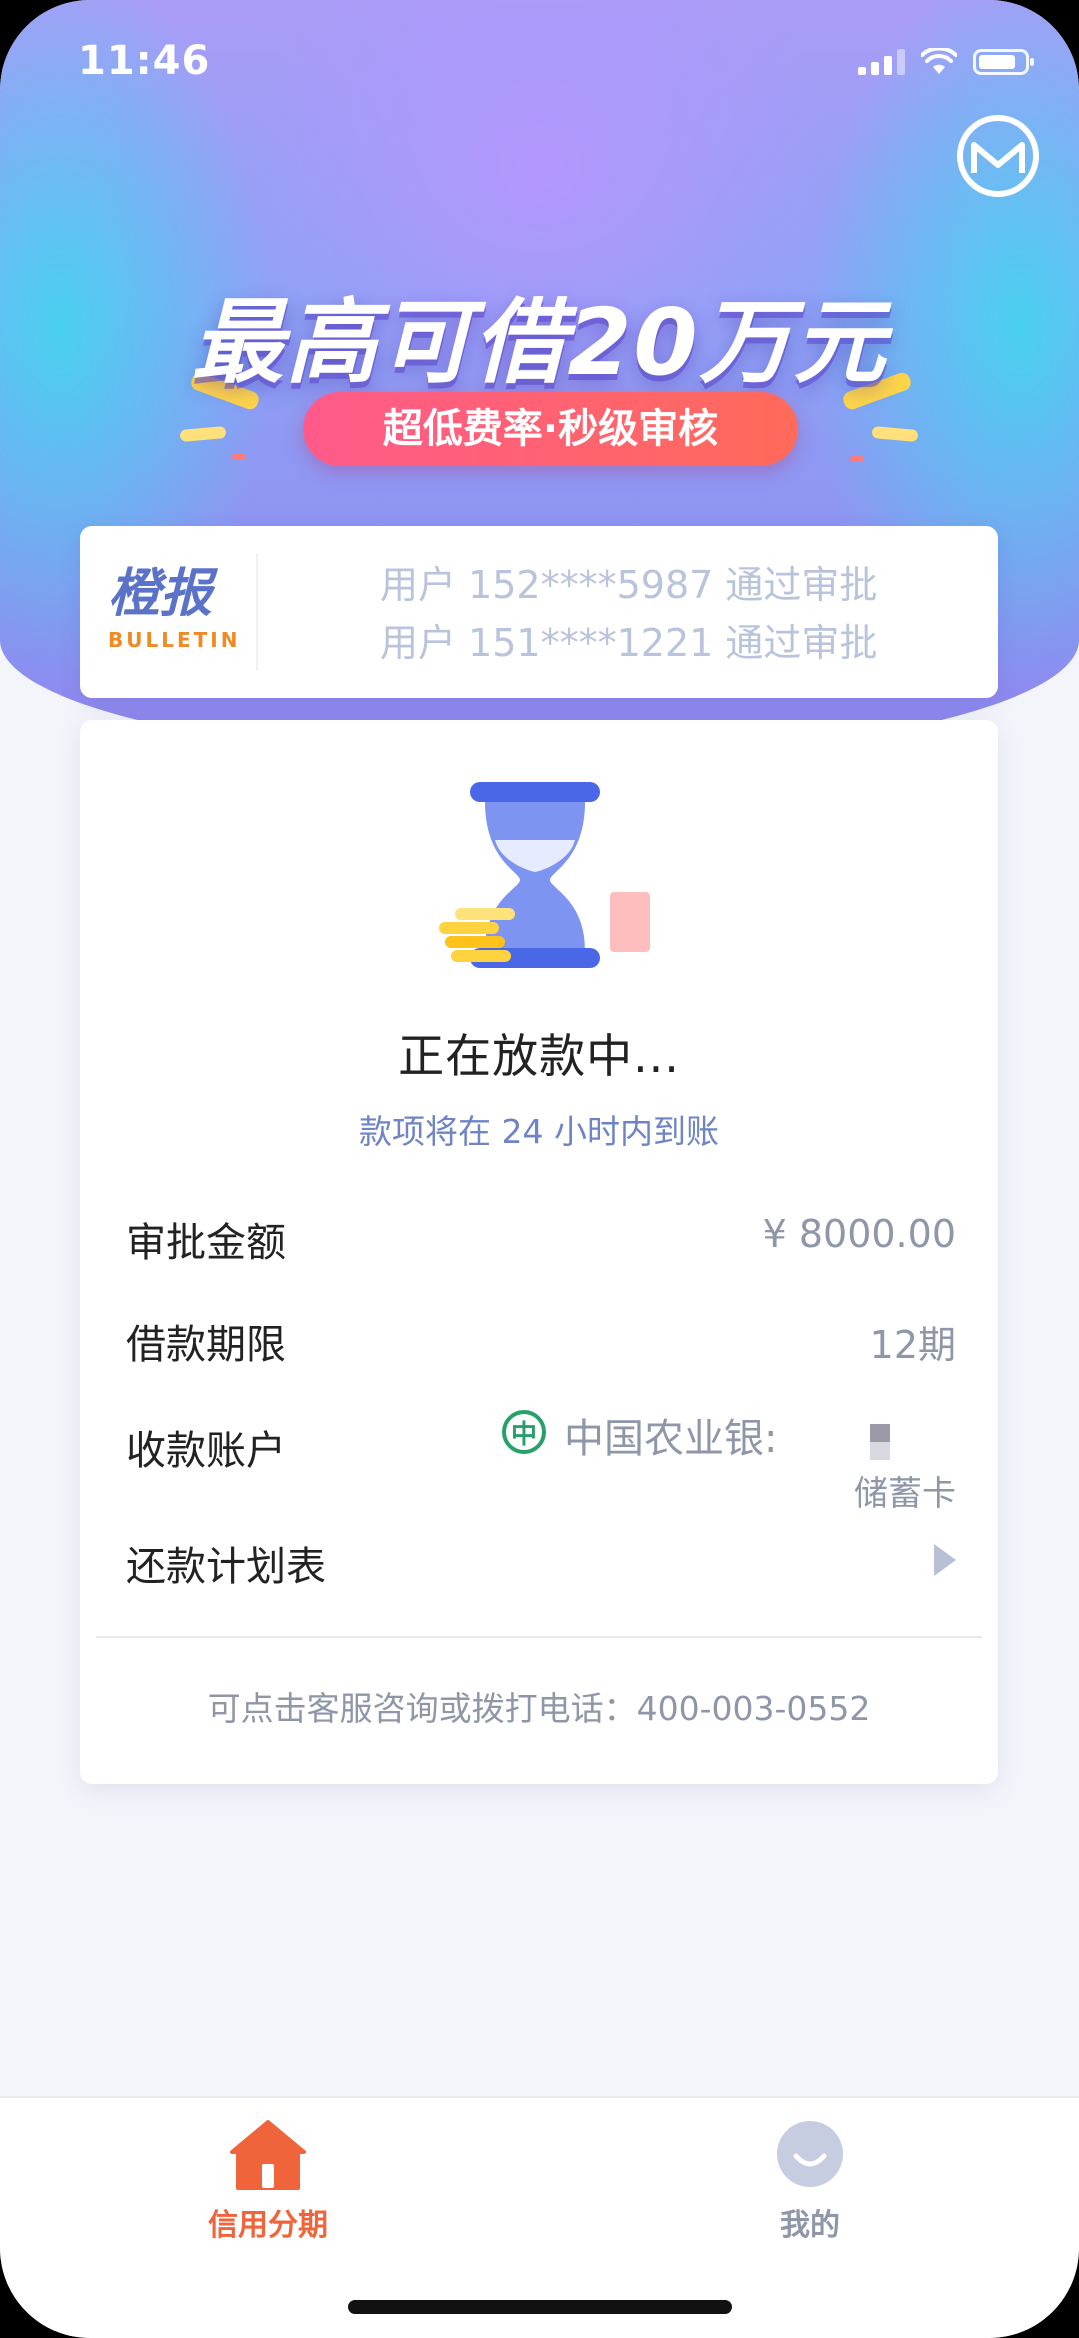  I want to click on signal-icon, so click(881, 62).